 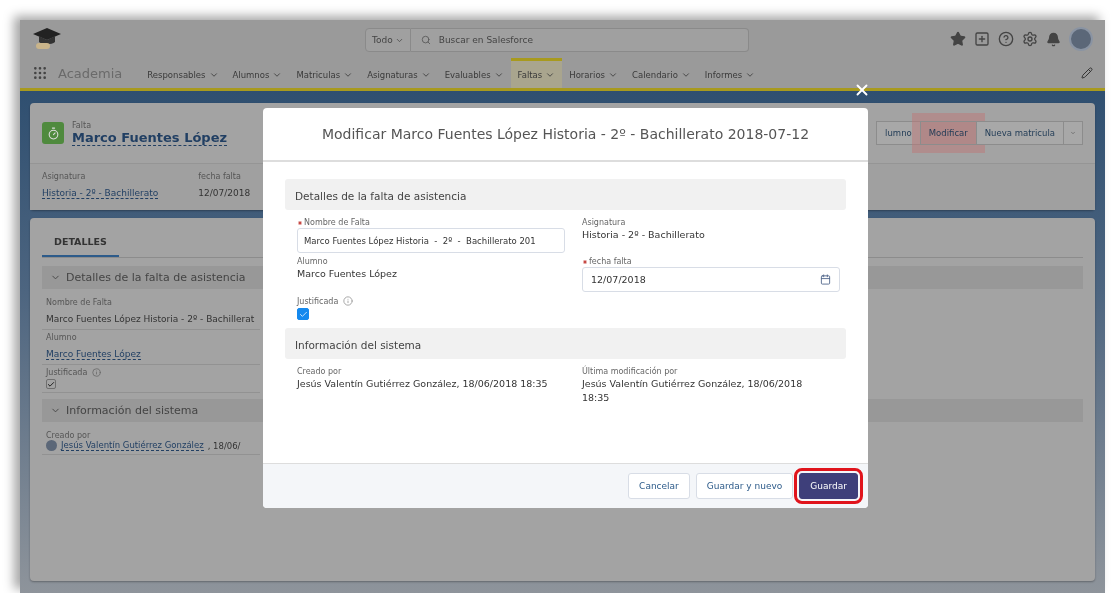 I want to click on section-header: Información del sistema, so click(x=565, y=343).